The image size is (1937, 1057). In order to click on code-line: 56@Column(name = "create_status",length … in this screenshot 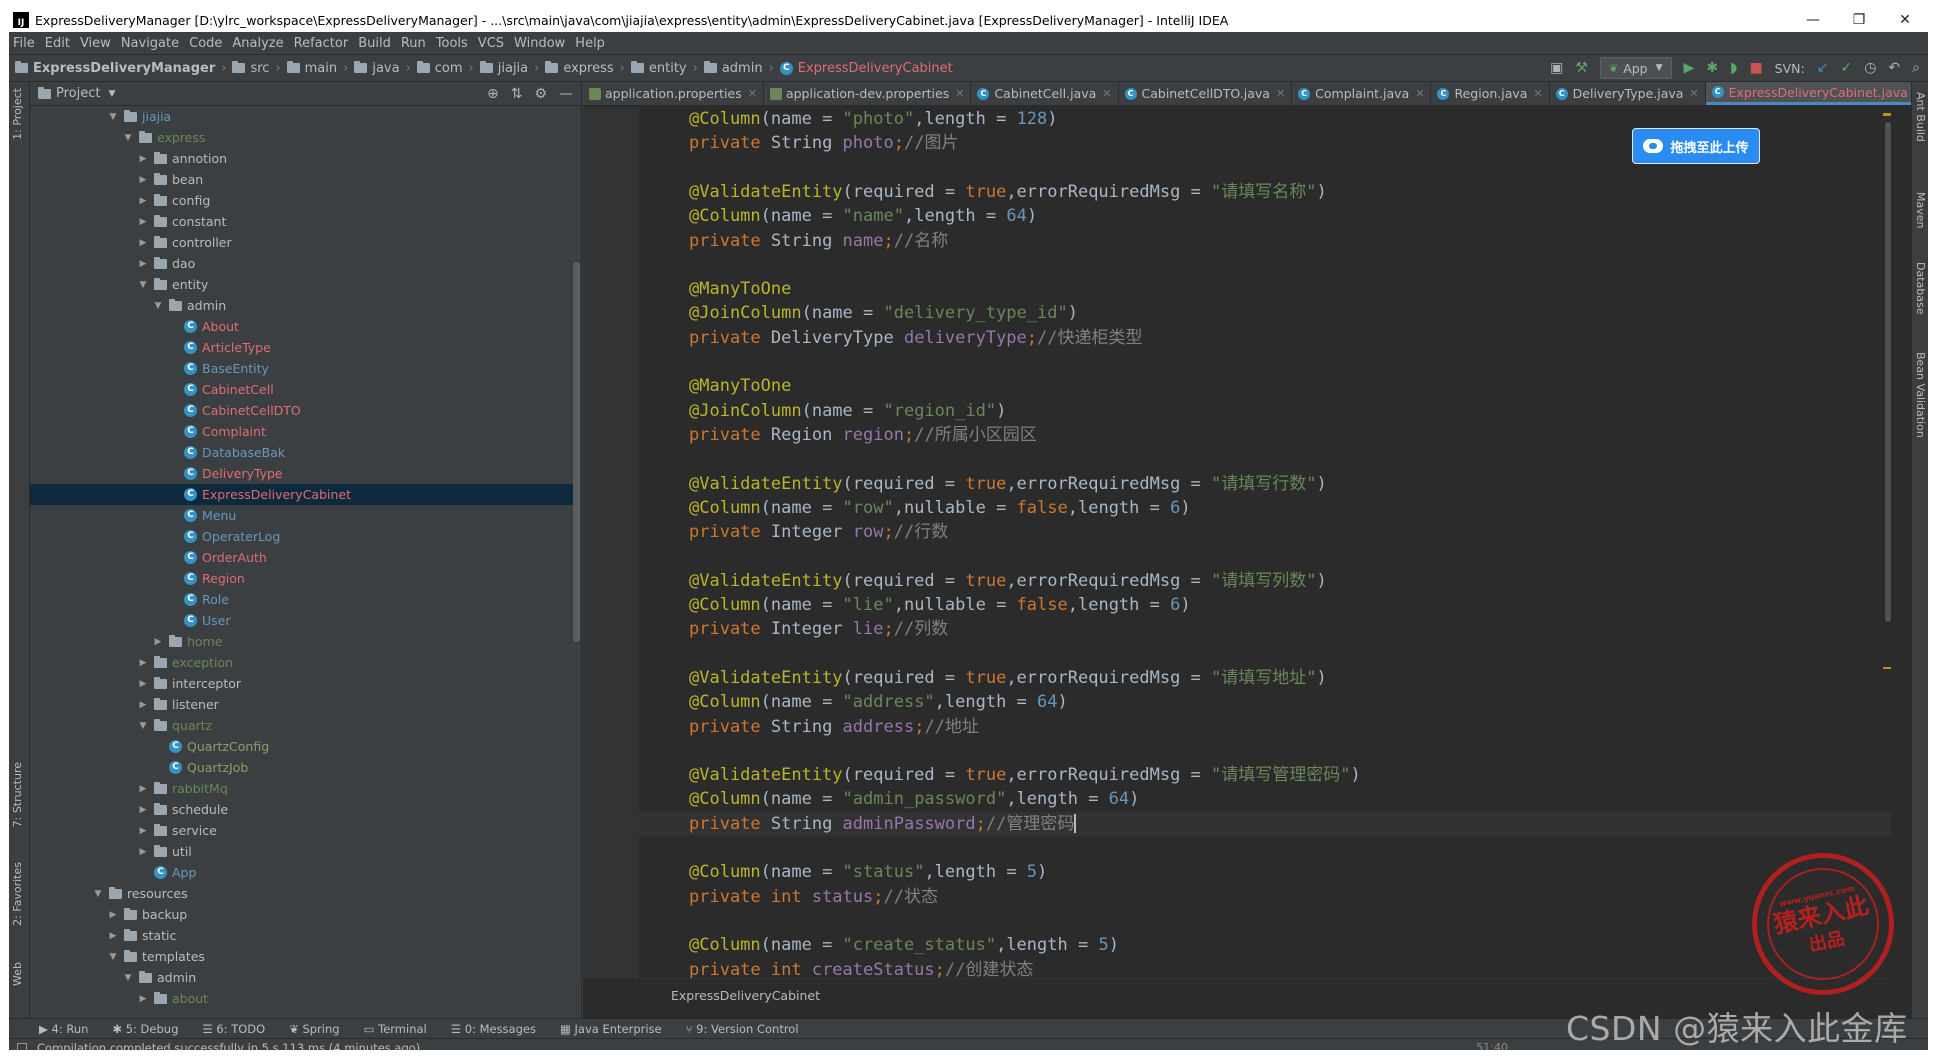, I will do `click(1265, 945)`.